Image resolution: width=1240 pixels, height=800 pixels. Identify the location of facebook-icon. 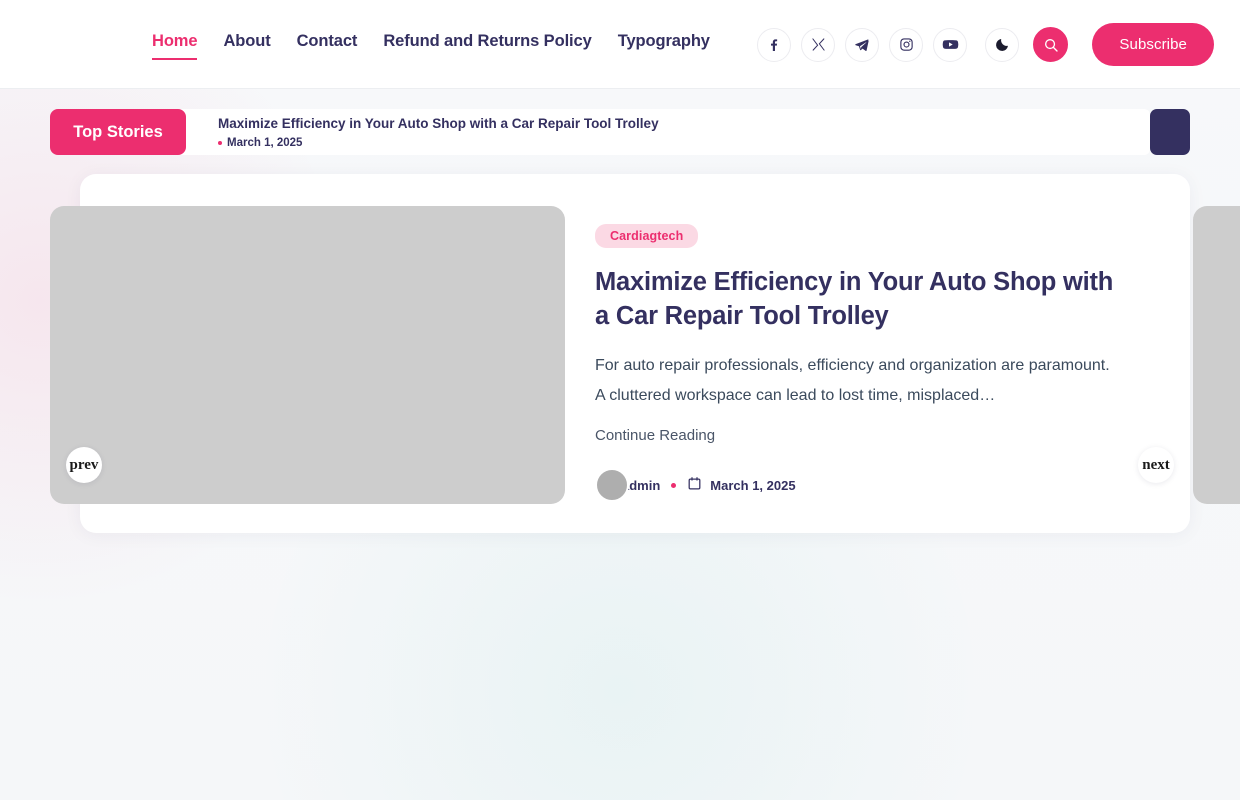
(774, 45).